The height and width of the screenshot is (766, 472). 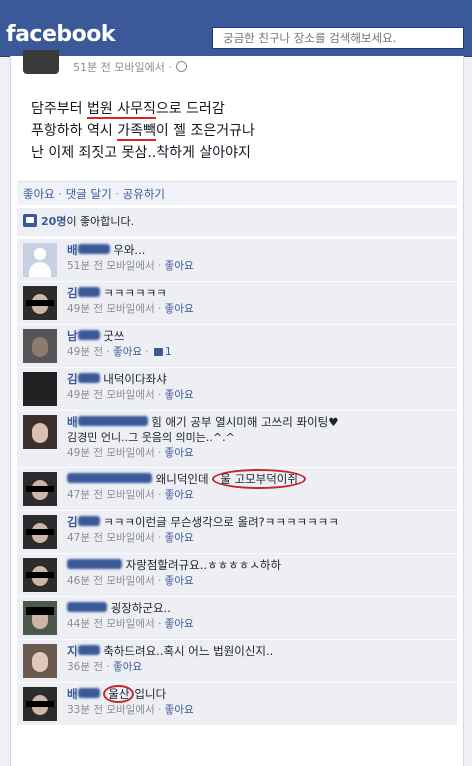 I want to click on comment-text: 왜니덕인데, so click(x=182, y=479).